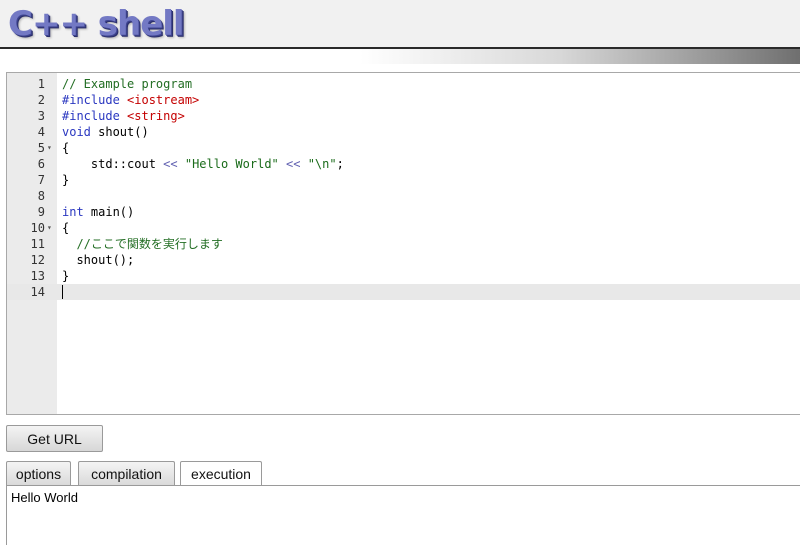 This screenshot has width=800, height=545. What do you see at coordinates (403, 148) in the screenshot?
I see `code-line: 5 ▾ {` at bounding box center [403, 148].